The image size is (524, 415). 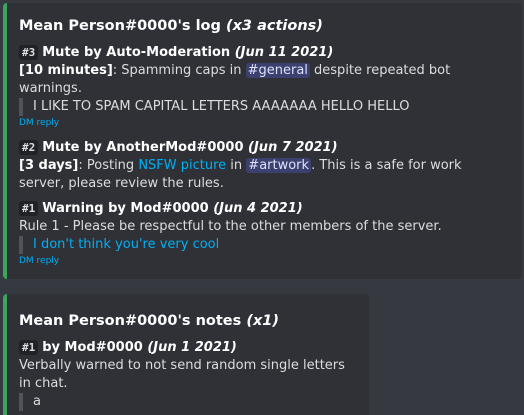 What do you see at coordinates (284, 52) in the screenshot?
I see `entry-date: (Jun 11 2021)` at bounding box center [284, 52].